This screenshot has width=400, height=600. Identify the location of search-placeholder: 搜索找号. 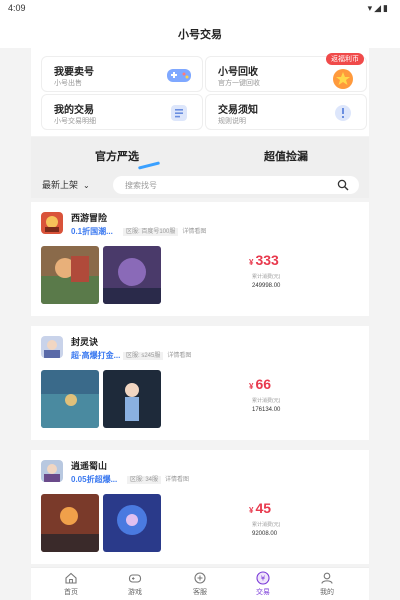
(141, 185).